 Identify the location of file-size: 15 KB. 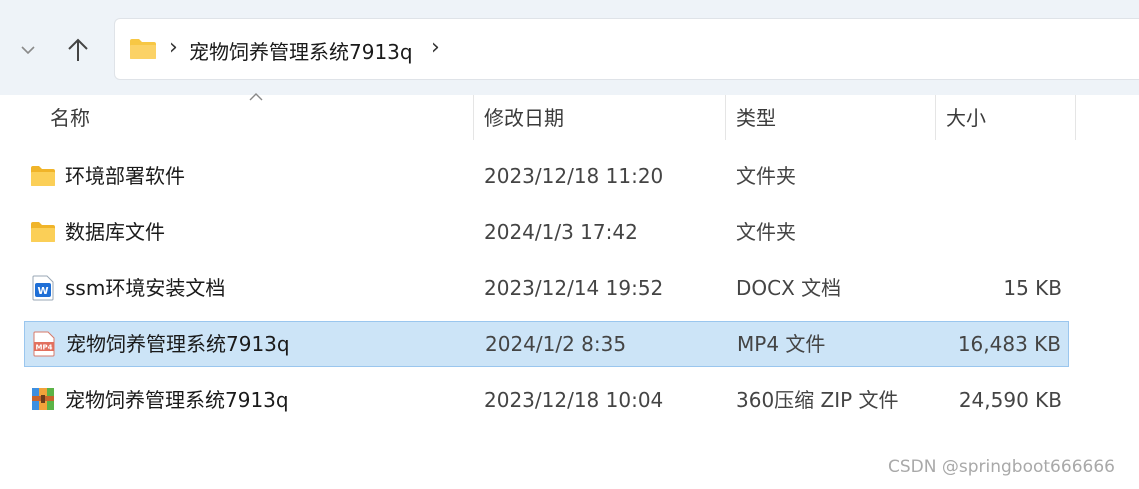
(1032, 288).